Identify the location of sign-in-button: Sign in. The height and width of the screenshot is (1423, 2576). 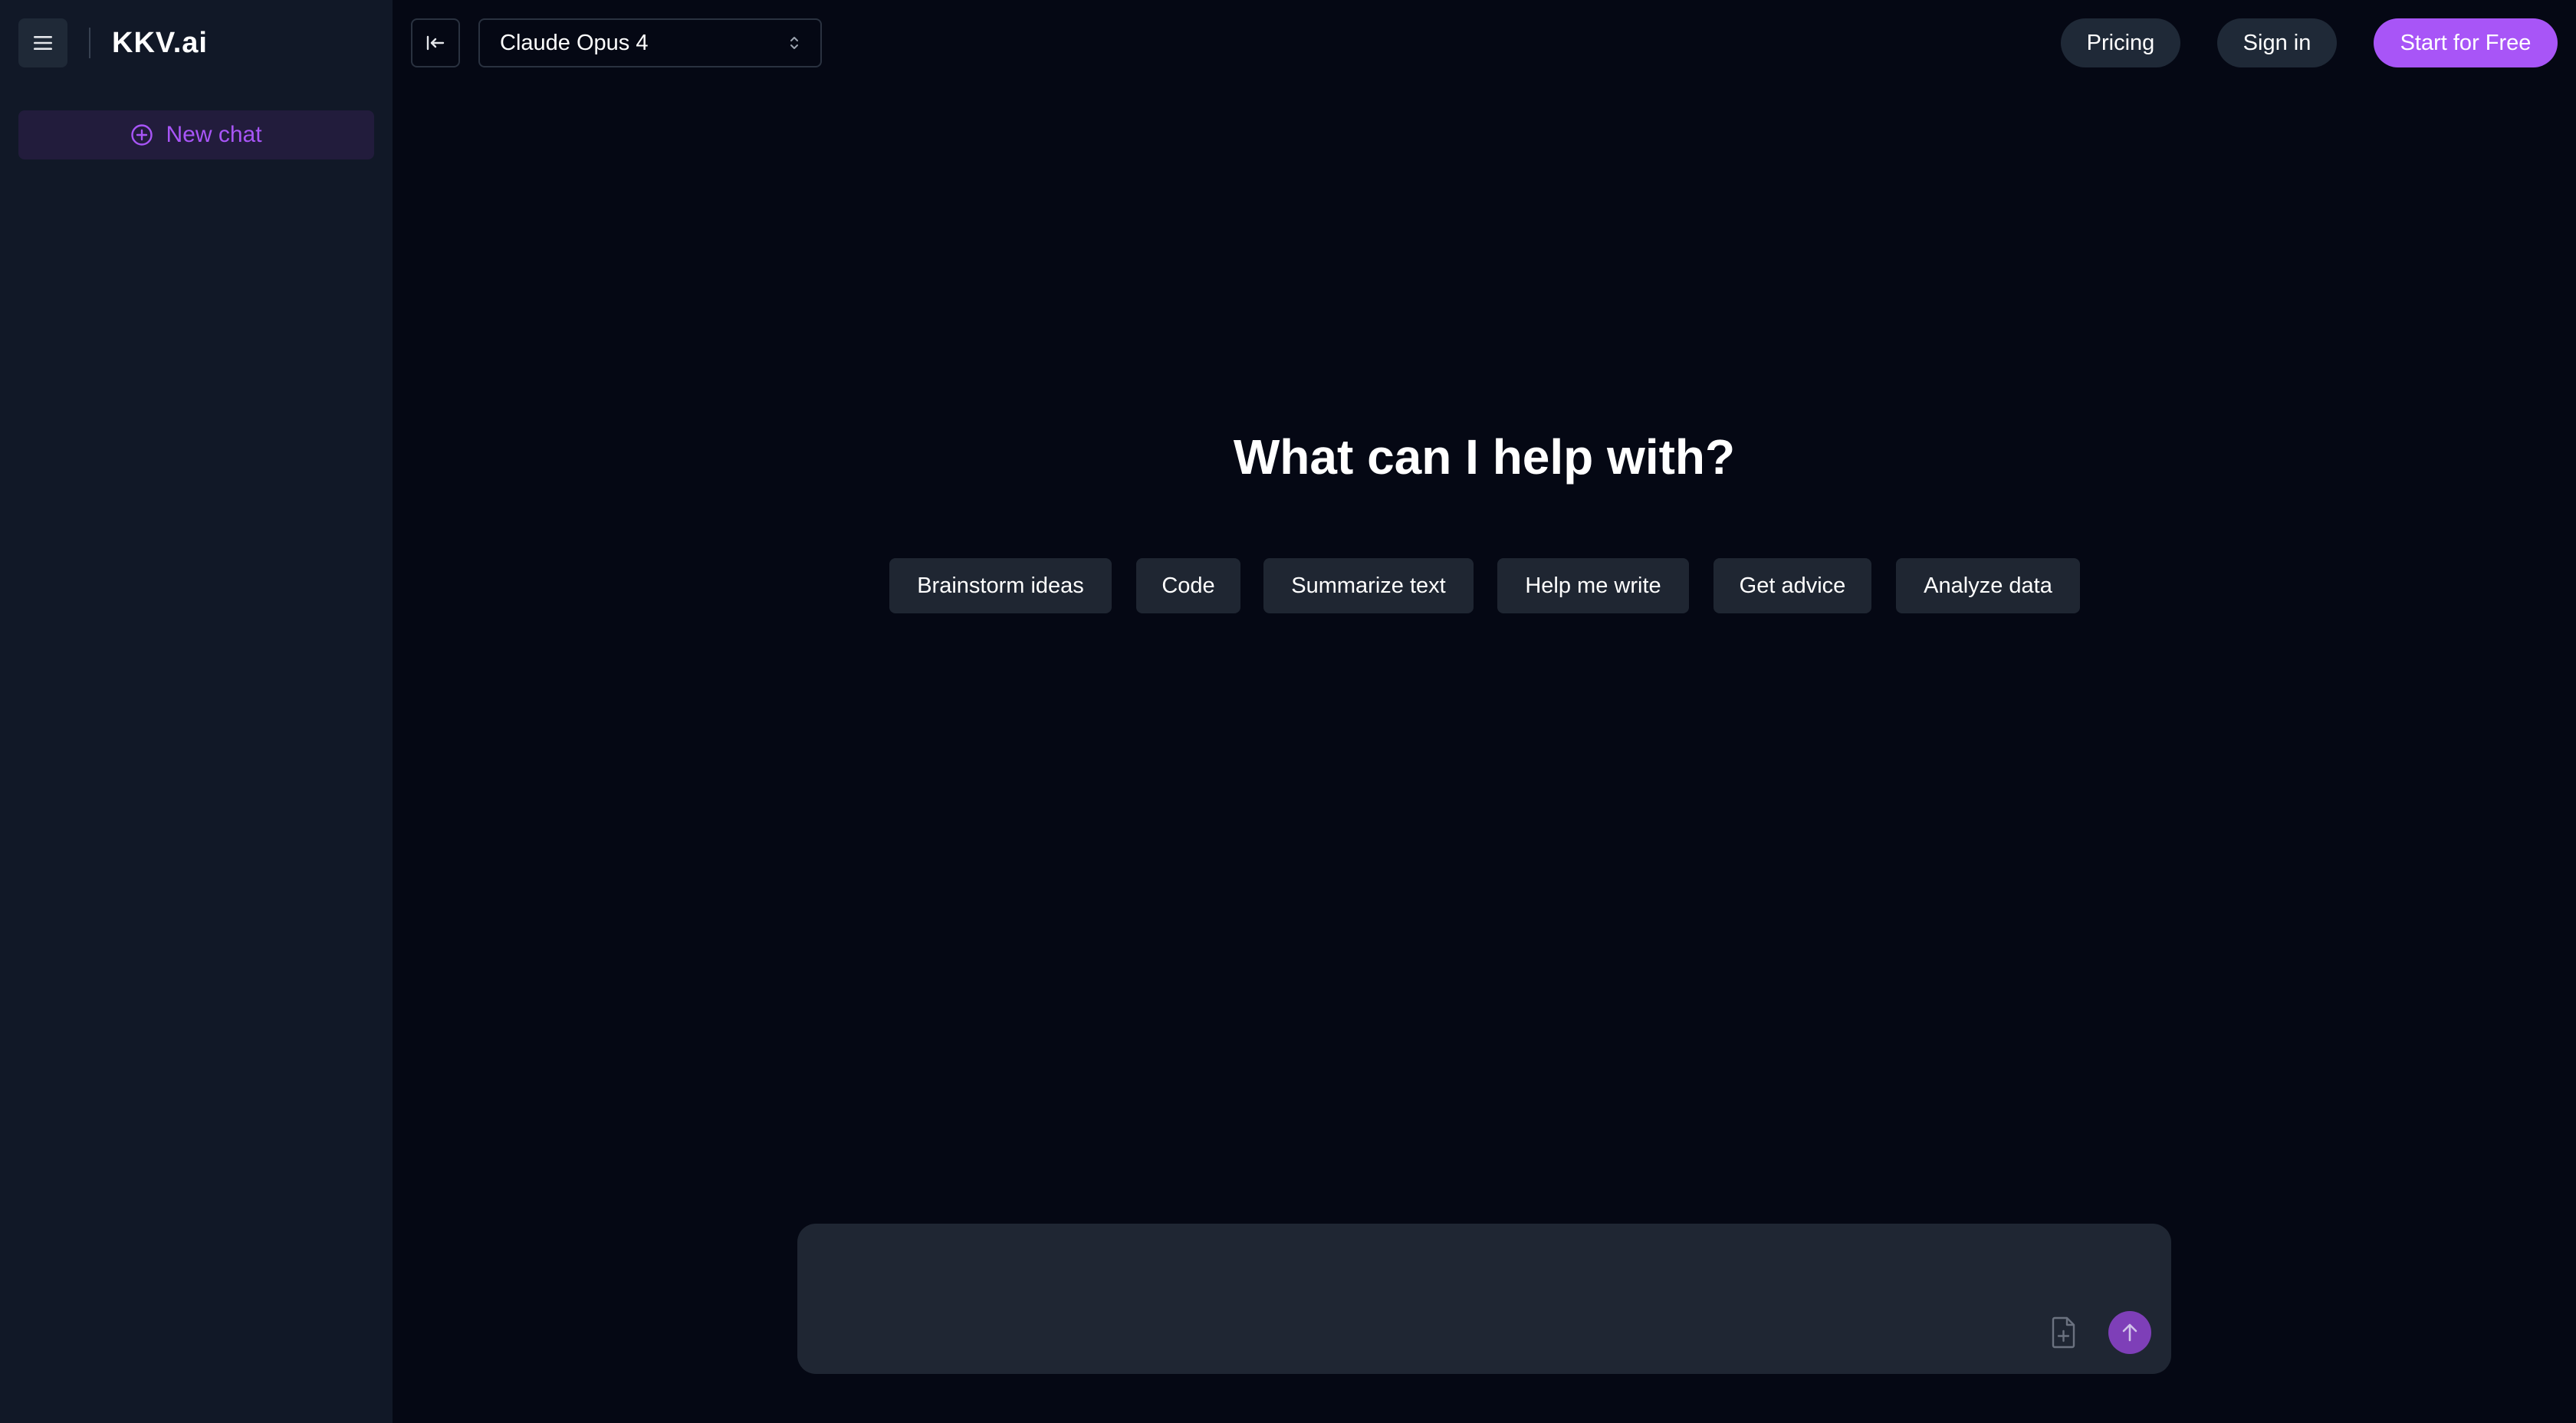
(2277, 42).